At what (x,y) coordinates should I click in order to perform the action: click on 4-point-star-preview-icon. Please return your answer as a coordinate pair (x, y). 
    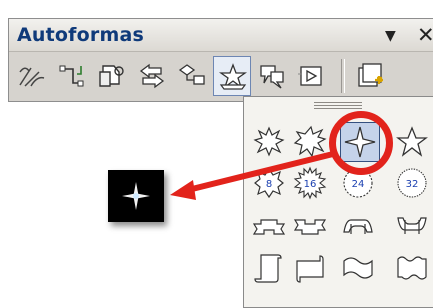
    Looking at the image, I should click on (136, 196).